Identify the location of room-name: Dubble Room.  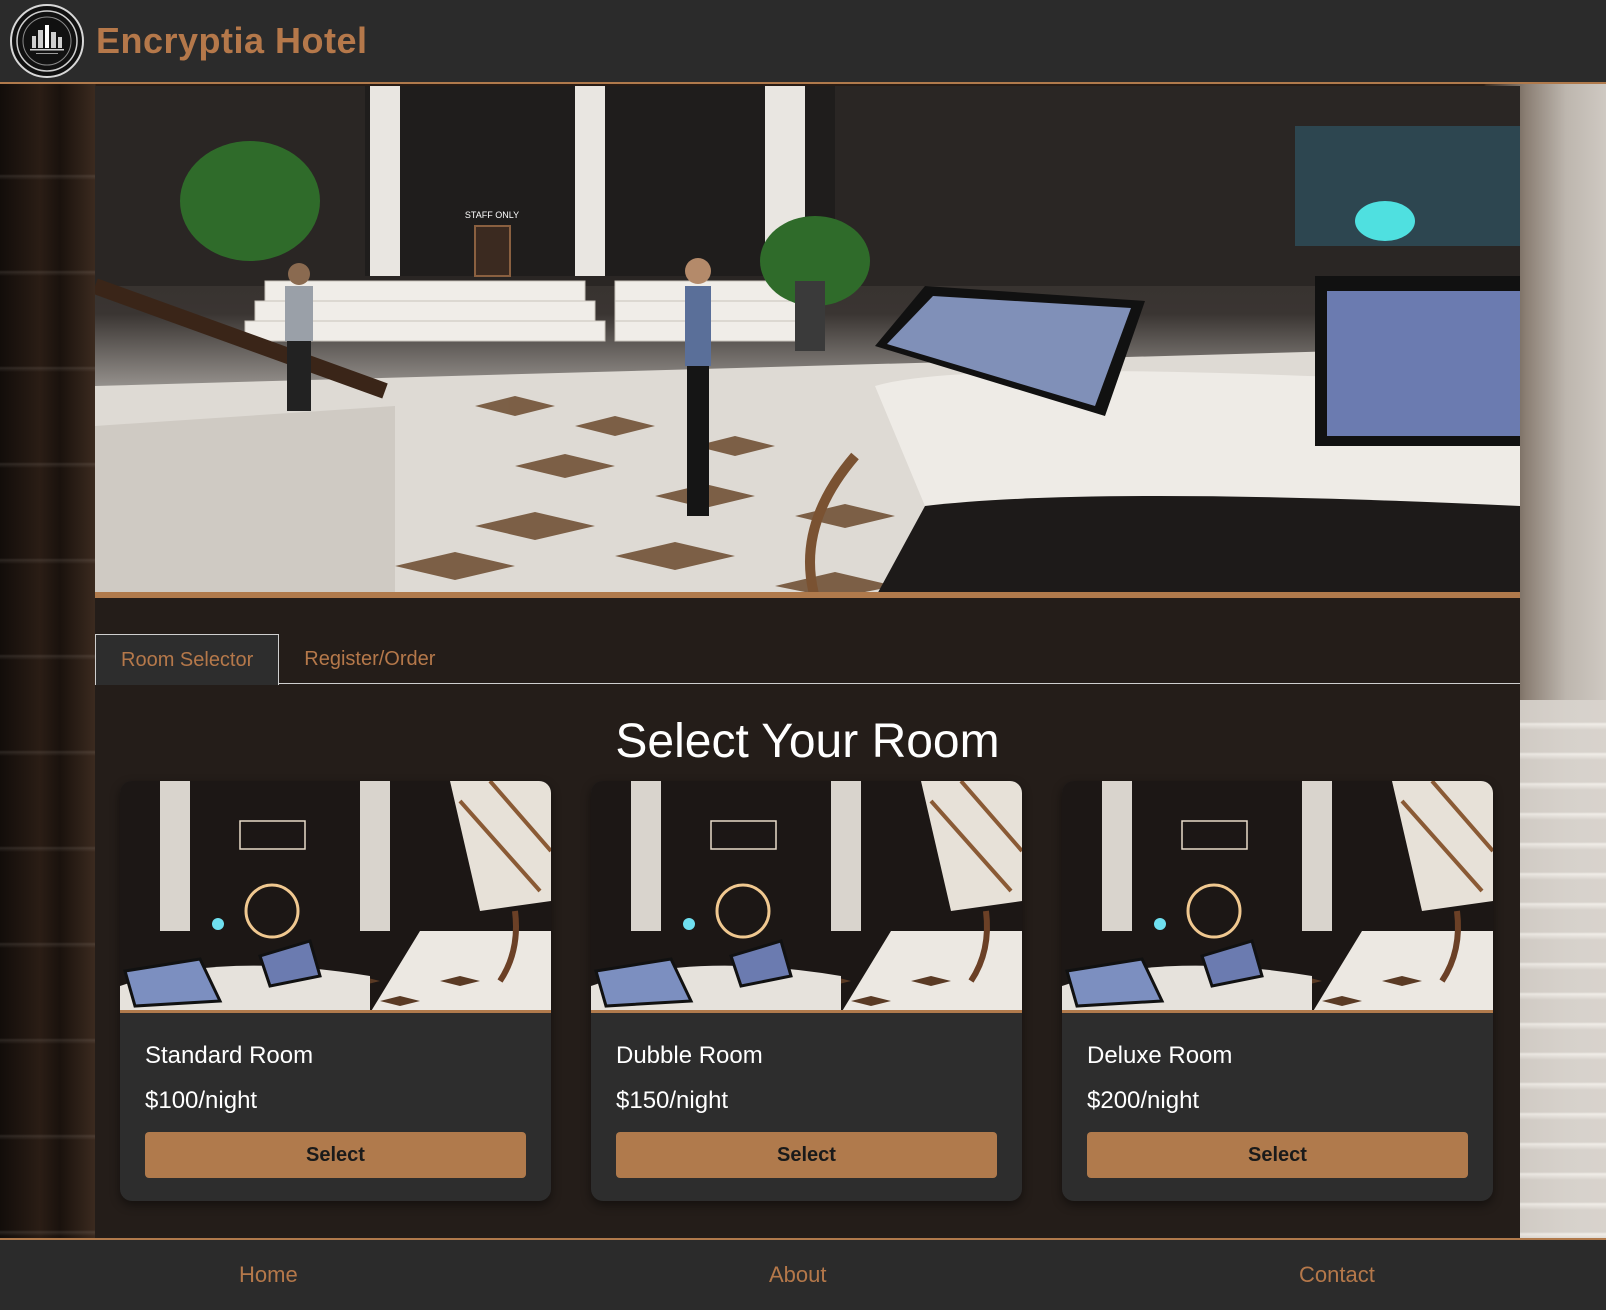
(689, 1055).